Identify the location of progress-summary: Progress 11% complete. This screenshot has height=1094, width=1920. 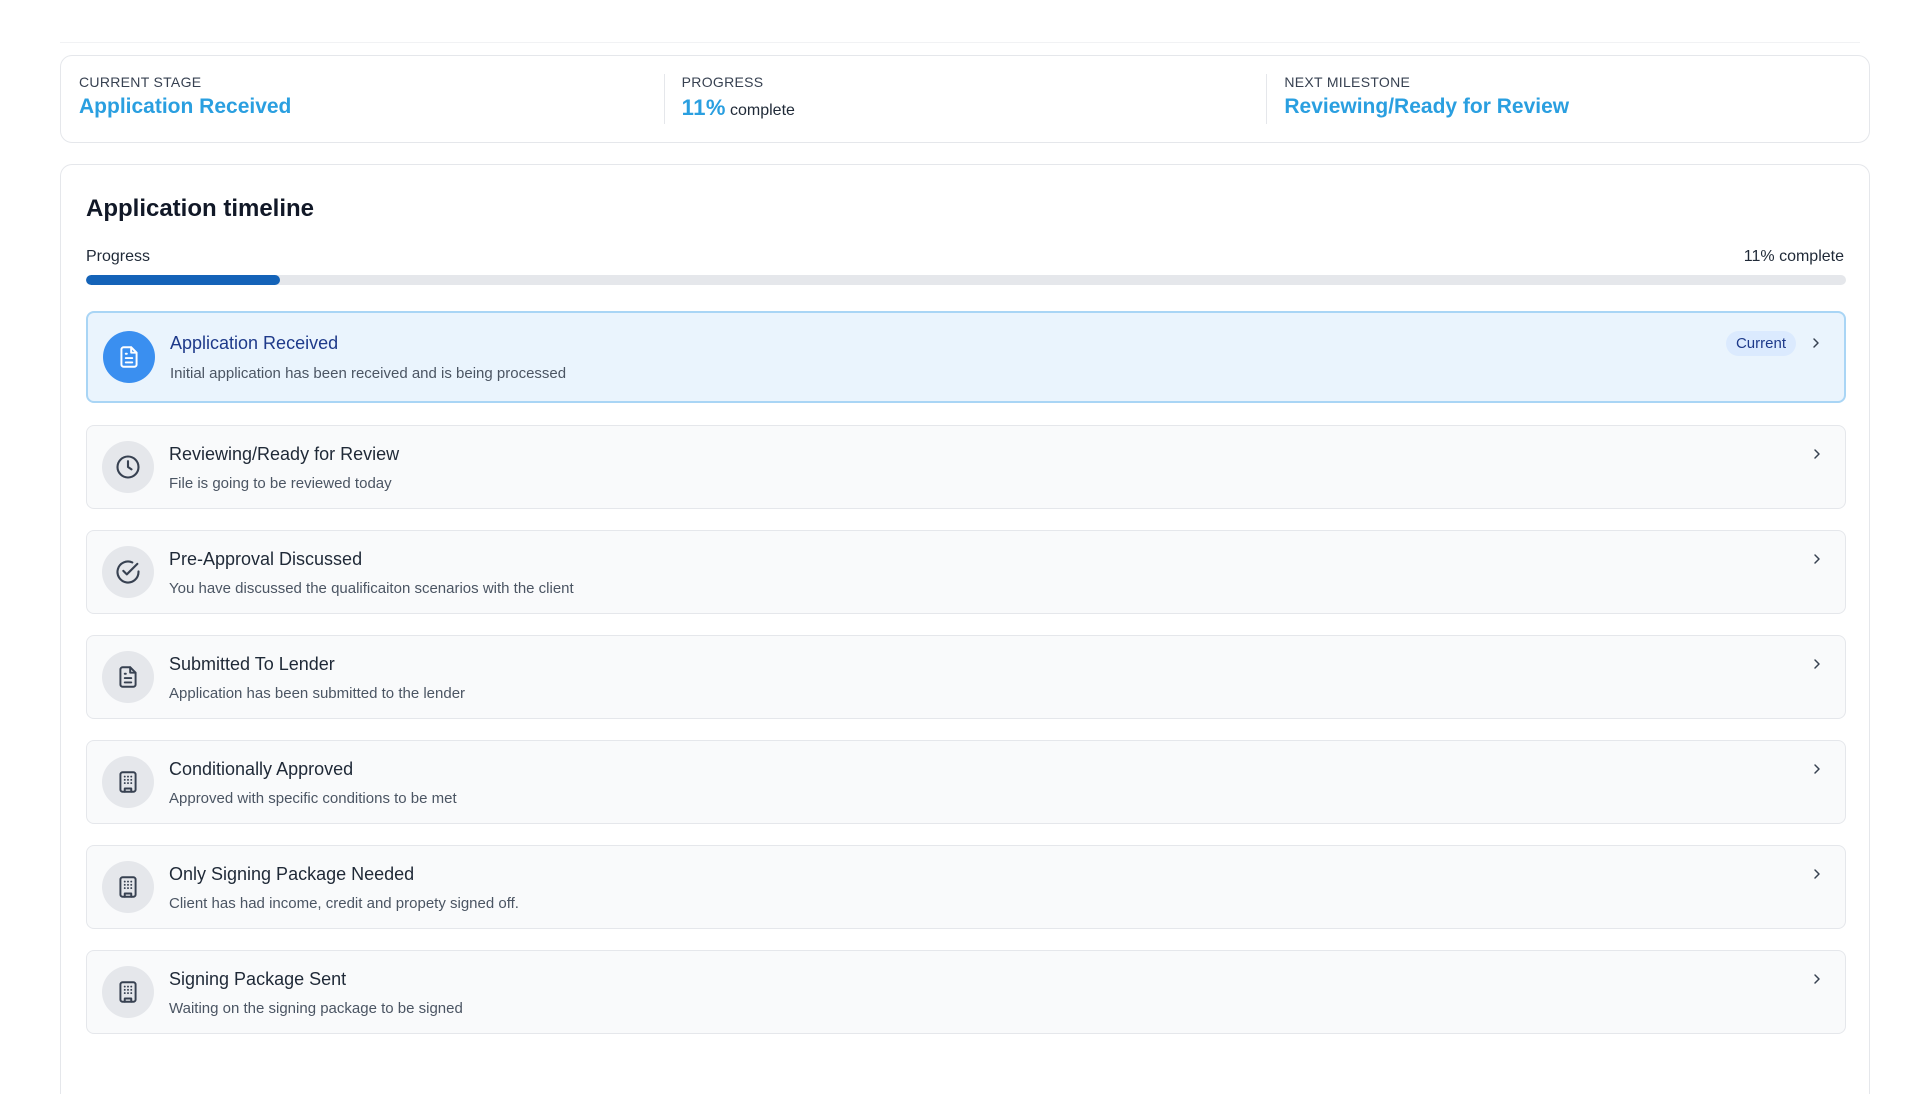
(965, 99).